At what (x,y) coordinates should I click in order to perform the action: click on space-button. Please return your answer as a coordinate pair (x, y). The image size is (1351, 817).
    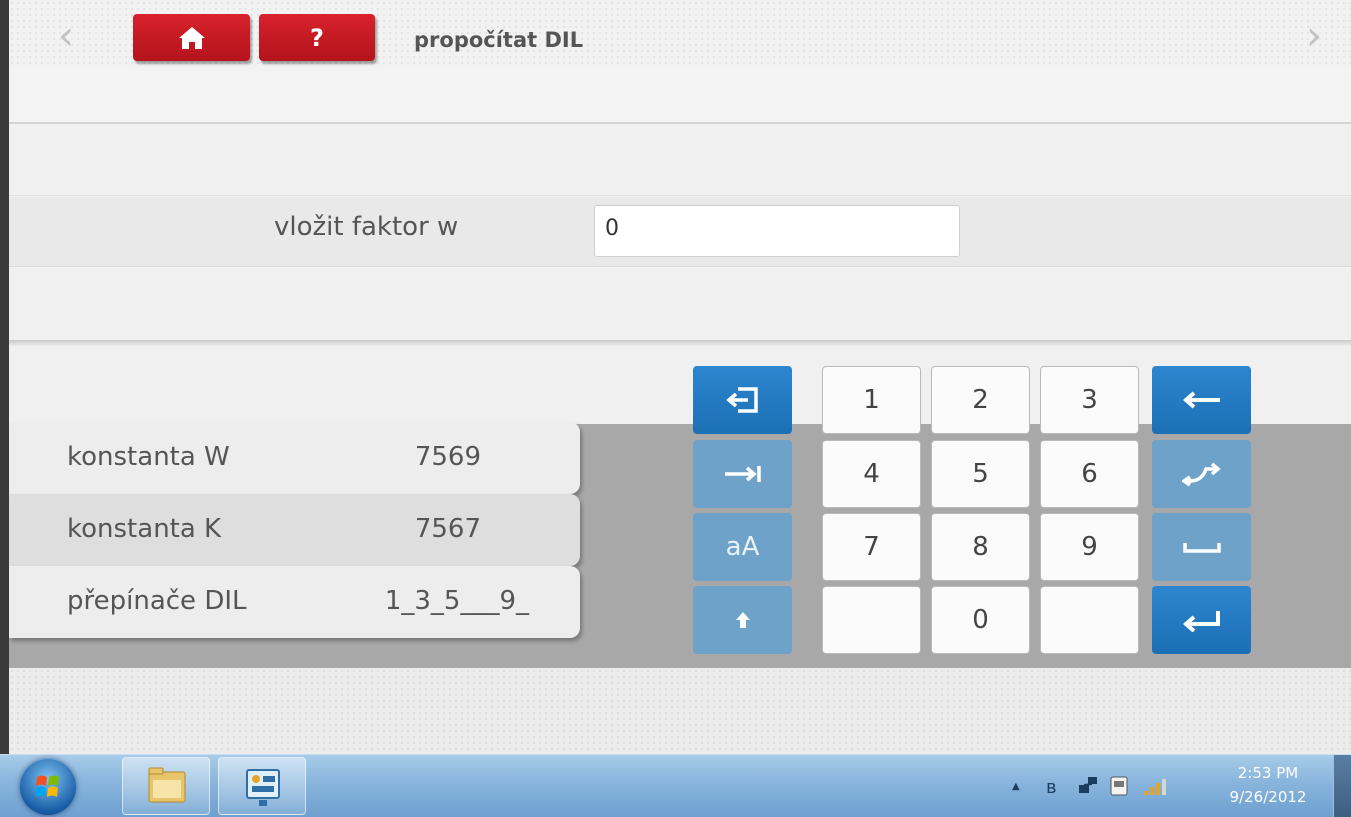
    Looking at the image, I should click on (1201, 547).